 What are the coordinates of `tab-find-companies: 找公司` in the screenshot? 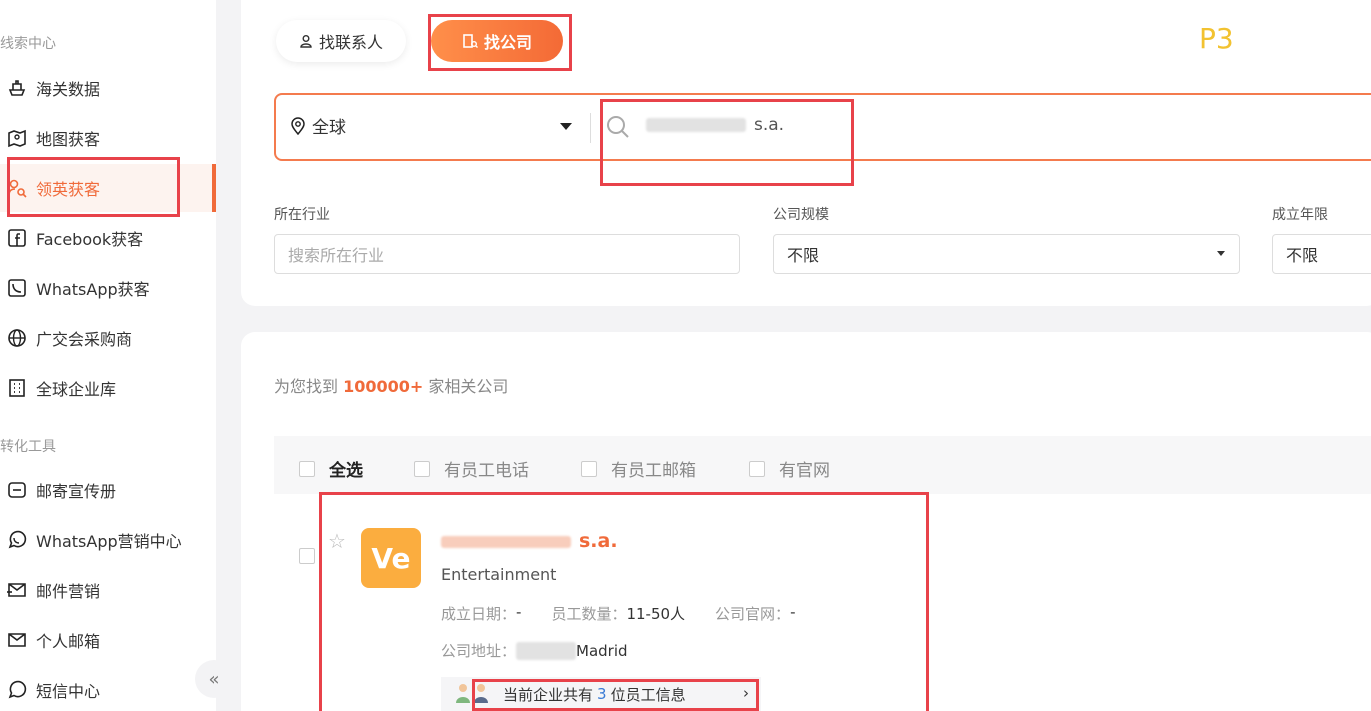 It's located at (497, 41).